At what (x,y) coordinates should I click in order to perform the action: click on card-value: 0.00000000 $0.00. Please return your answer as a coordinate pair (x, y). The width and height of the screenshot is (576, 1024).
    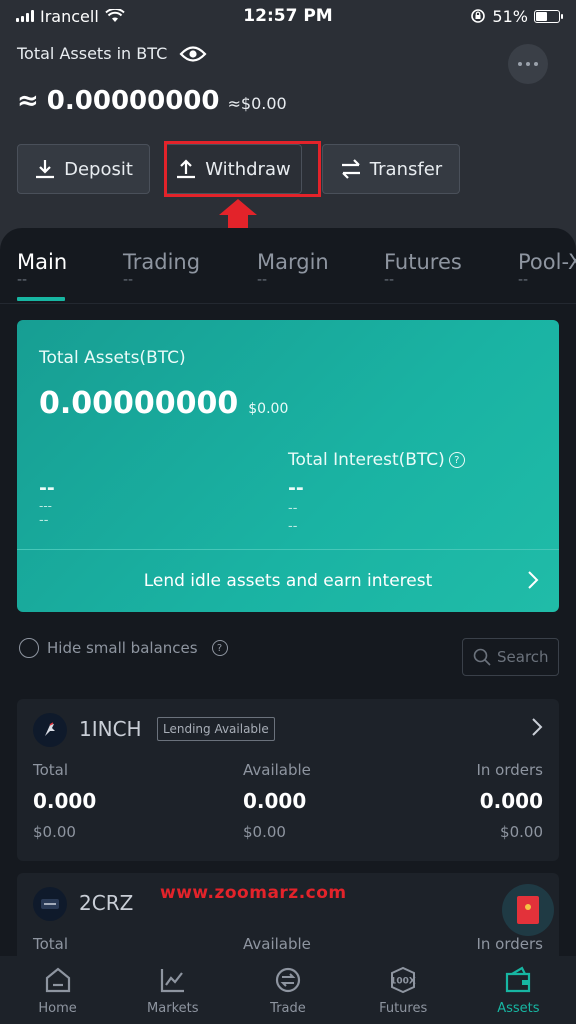
    Looking at the image, I should click on (163, 403).